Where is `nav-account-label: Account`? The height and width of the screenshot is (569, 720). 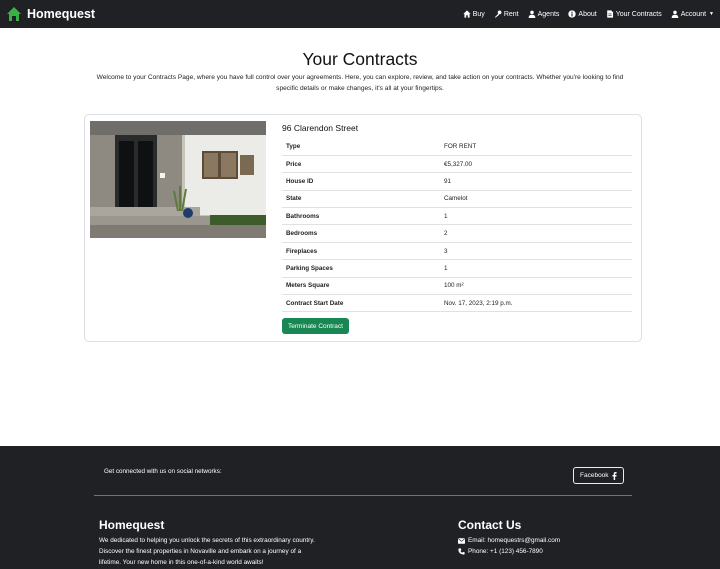
nav-account-label: Account is located at coordinates (693, 14).